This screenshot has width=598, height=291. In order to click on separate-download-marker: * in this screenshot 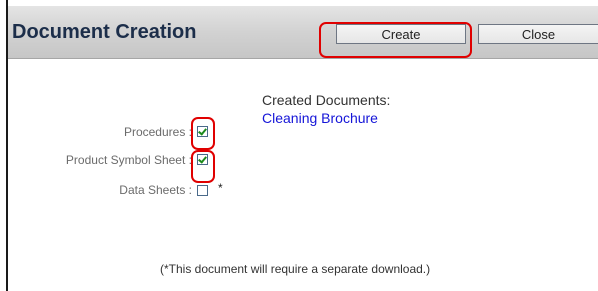, I will do `click(220, 188)`.